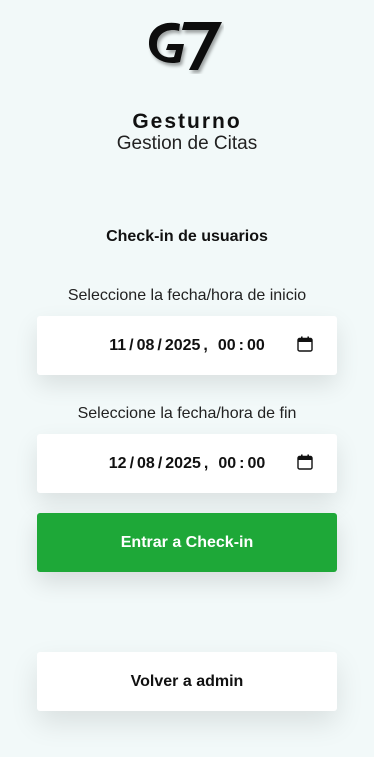 The image size is (374, 757). What do you see at coordinates (118, 464) in the screenshot?
I see `end-day: 12` at bounding box center [118, 464].